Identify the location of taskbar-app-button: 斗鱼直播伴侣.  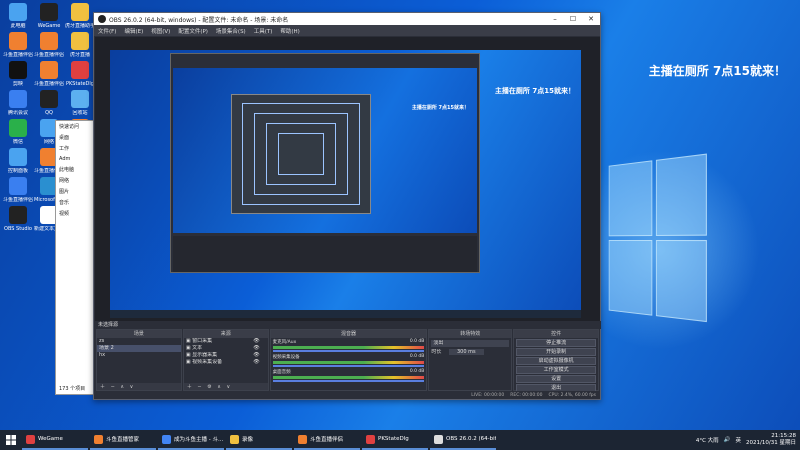
(327, 440).